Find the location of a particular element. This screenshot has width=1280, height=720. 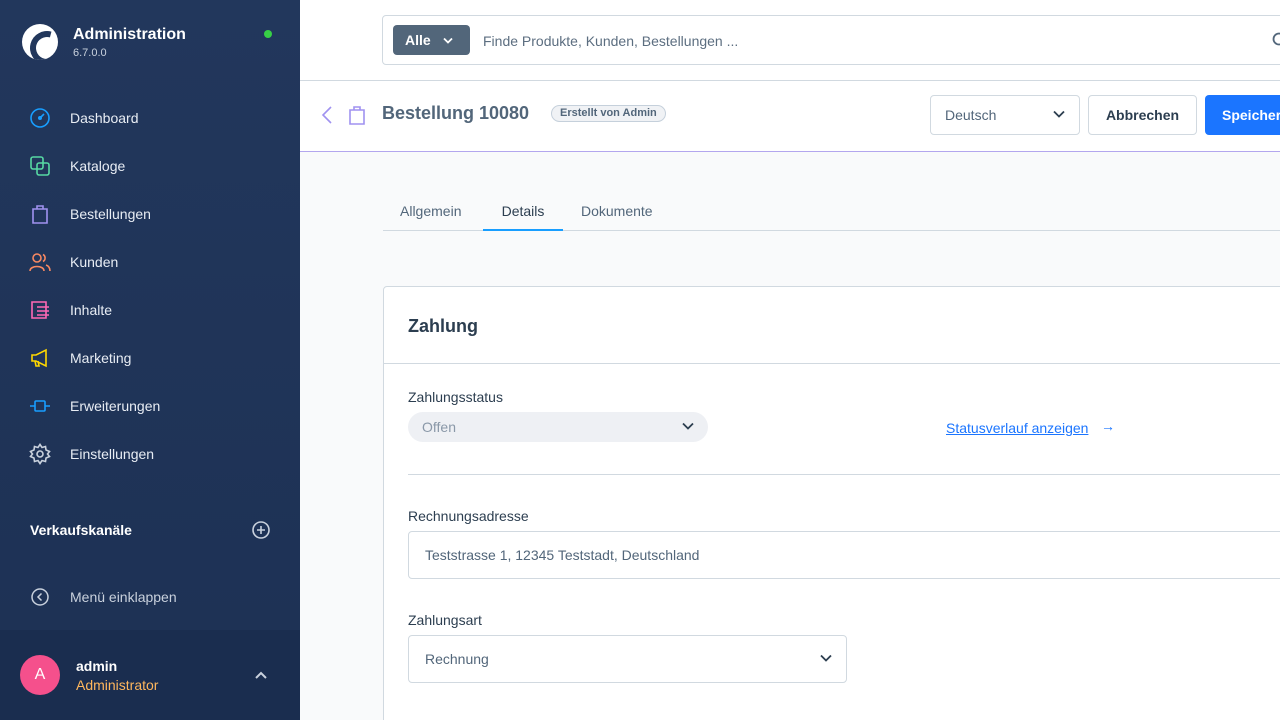

shopware-logo is located at coordinates (40, 42).